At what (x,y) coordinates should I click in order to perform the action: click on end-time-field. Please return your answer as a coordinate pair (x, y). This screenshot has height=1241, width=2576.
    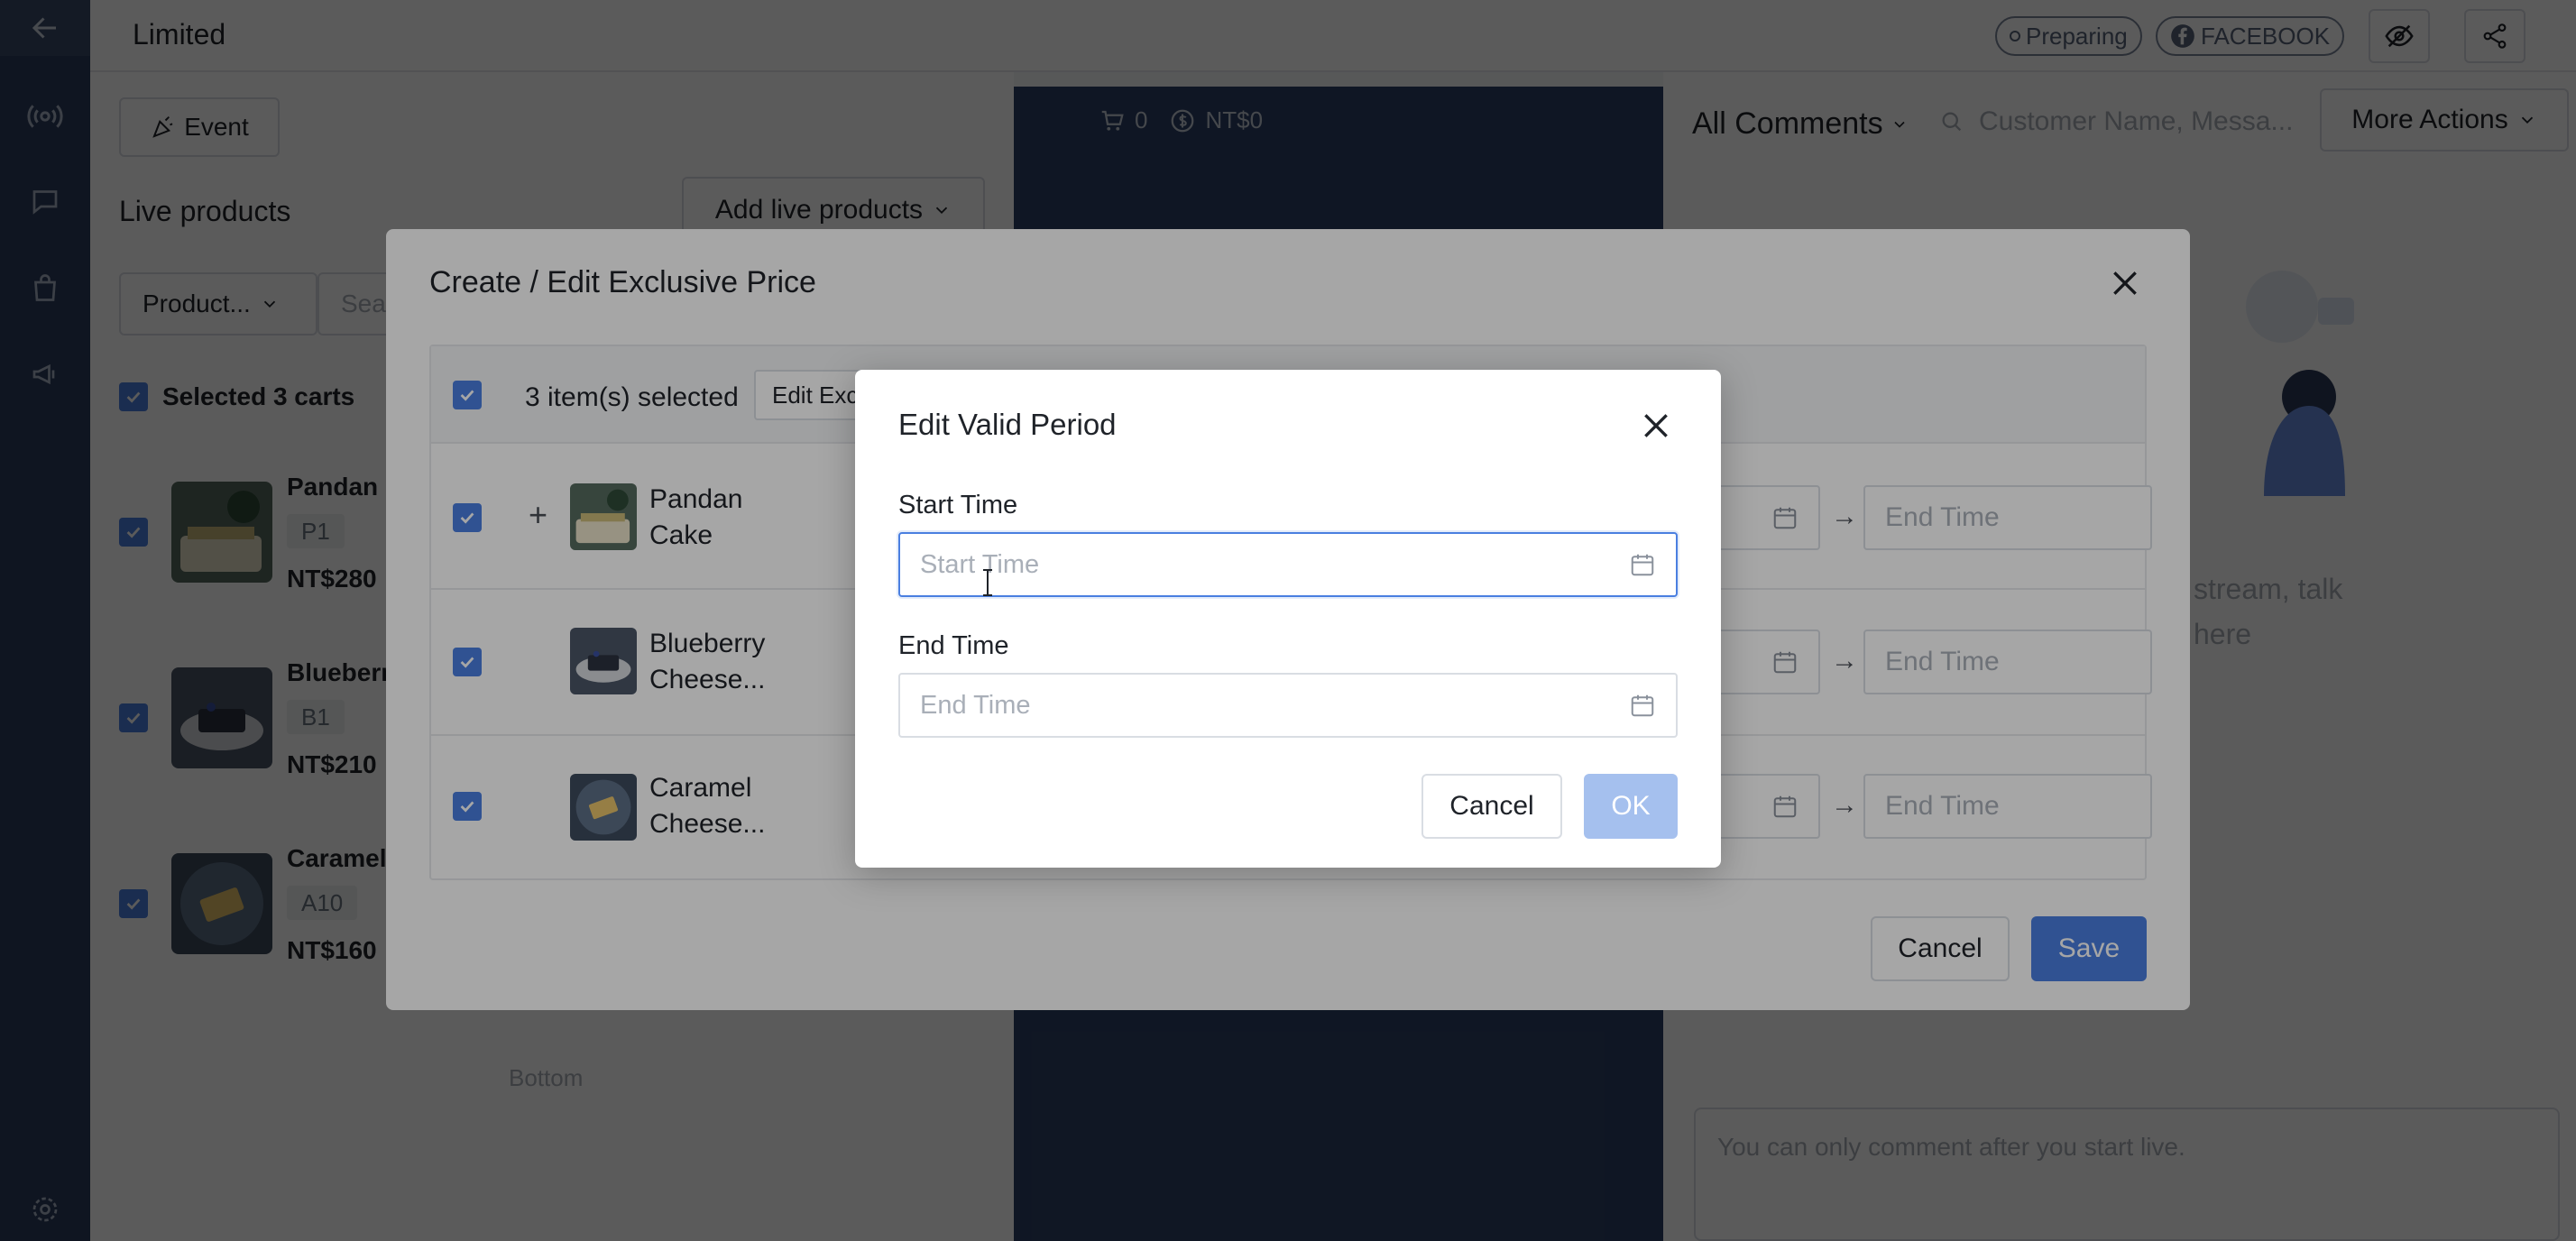
    Looking at the image, I should click on (1288, 705).